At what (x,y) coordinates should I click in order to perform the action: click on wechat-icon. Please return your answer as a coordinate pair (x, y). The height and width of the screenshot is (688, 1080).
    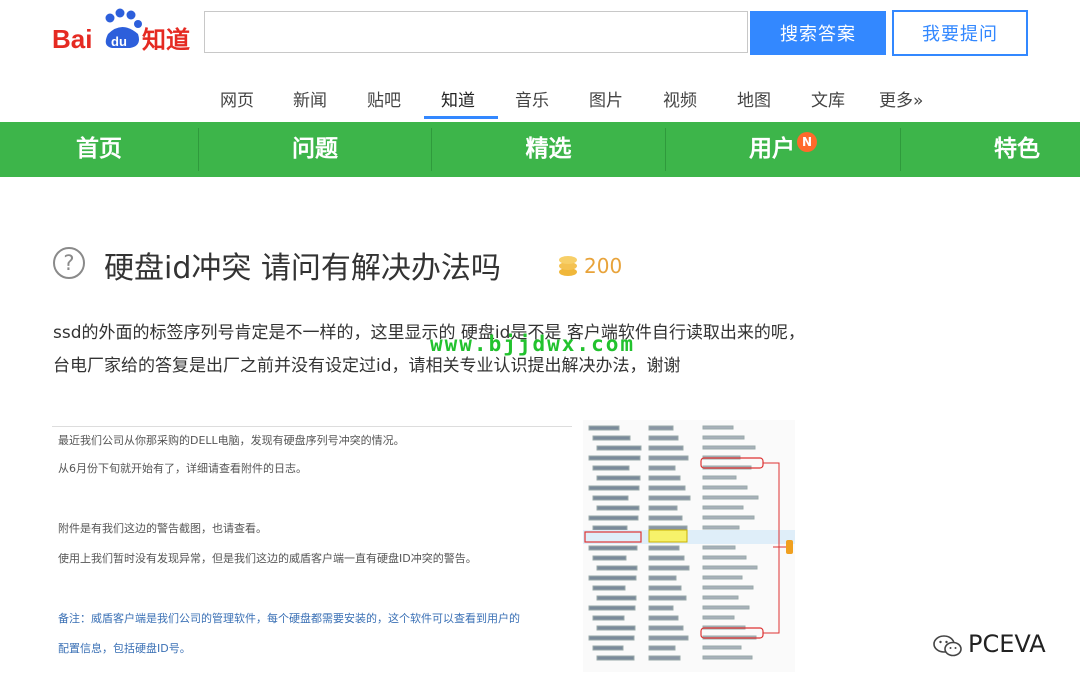
    Looking at the image, I should click on (947, 646).